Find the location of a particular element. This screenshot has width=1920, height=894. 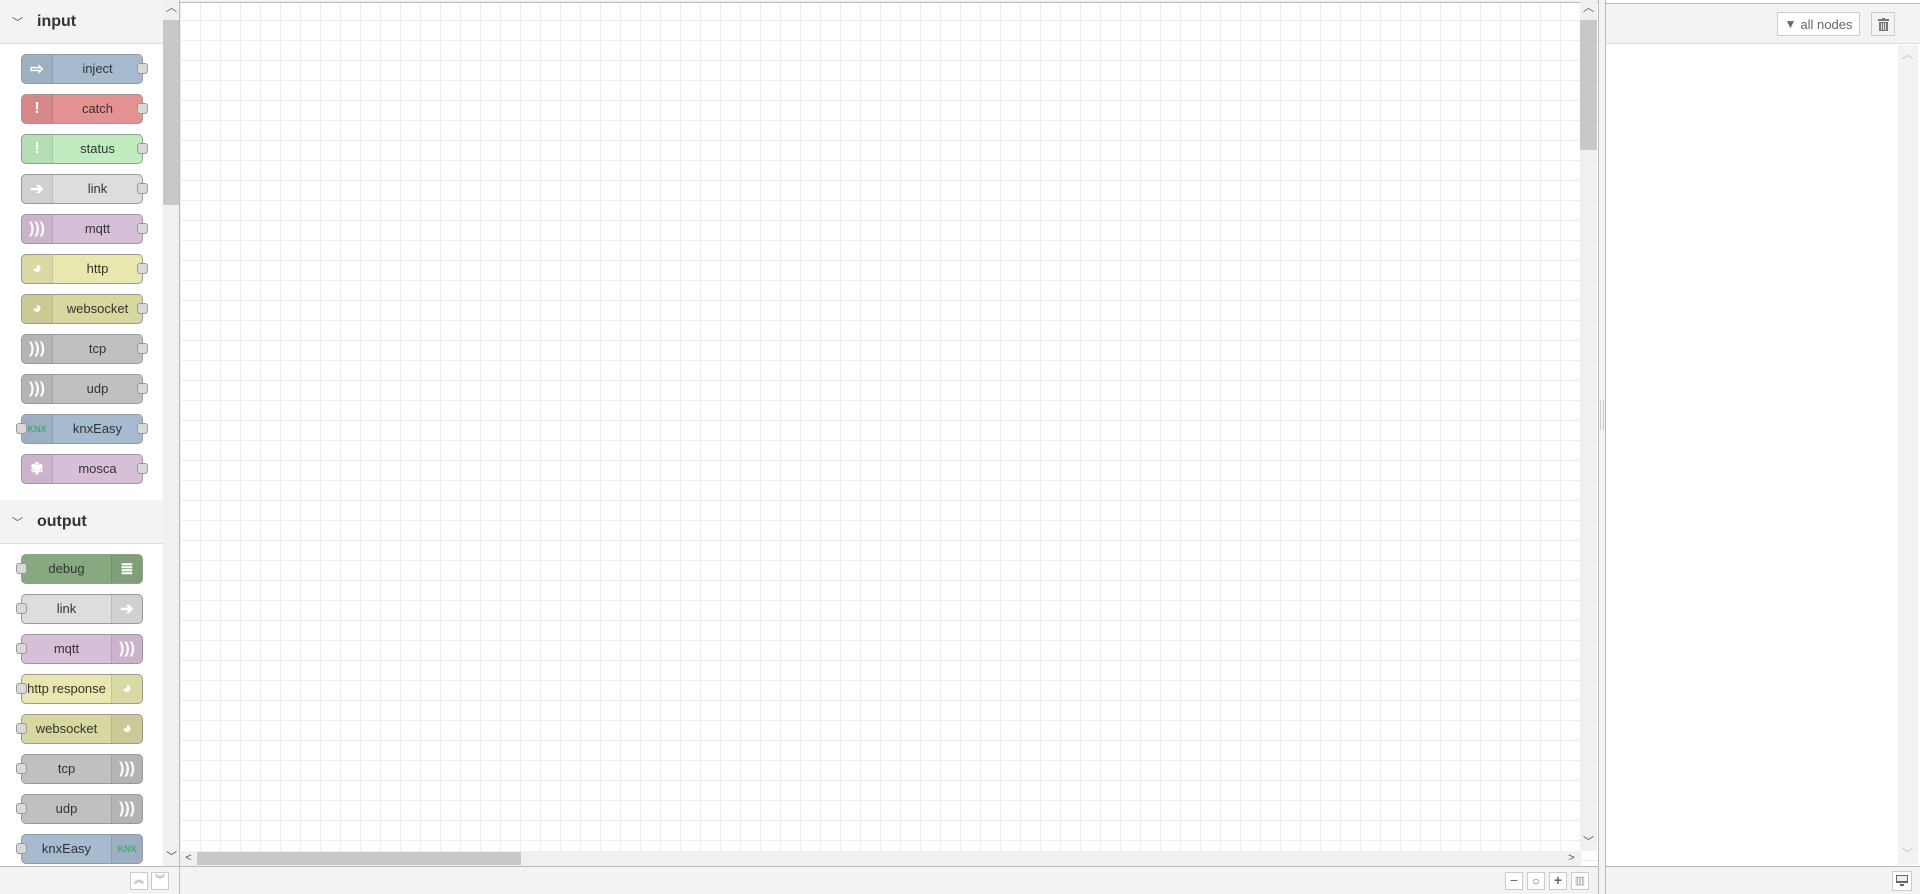

canvas-vertical-scrollbar: ︿ ﹀ is located at coordinates (1588, 425).